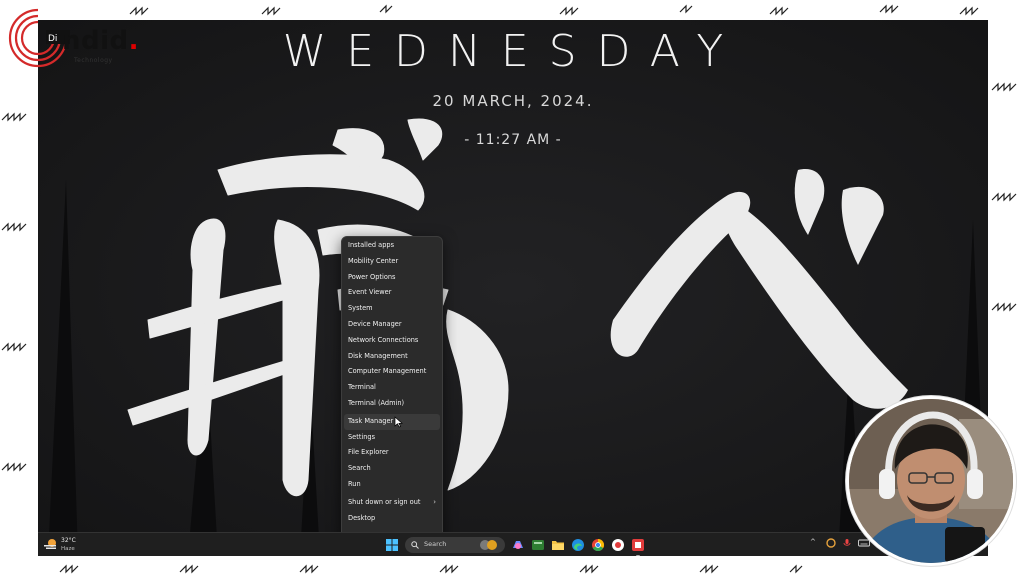 The image size is (1024, 576). I want to click on menu-item-computer-management: Computer Management, so click(392, 372).